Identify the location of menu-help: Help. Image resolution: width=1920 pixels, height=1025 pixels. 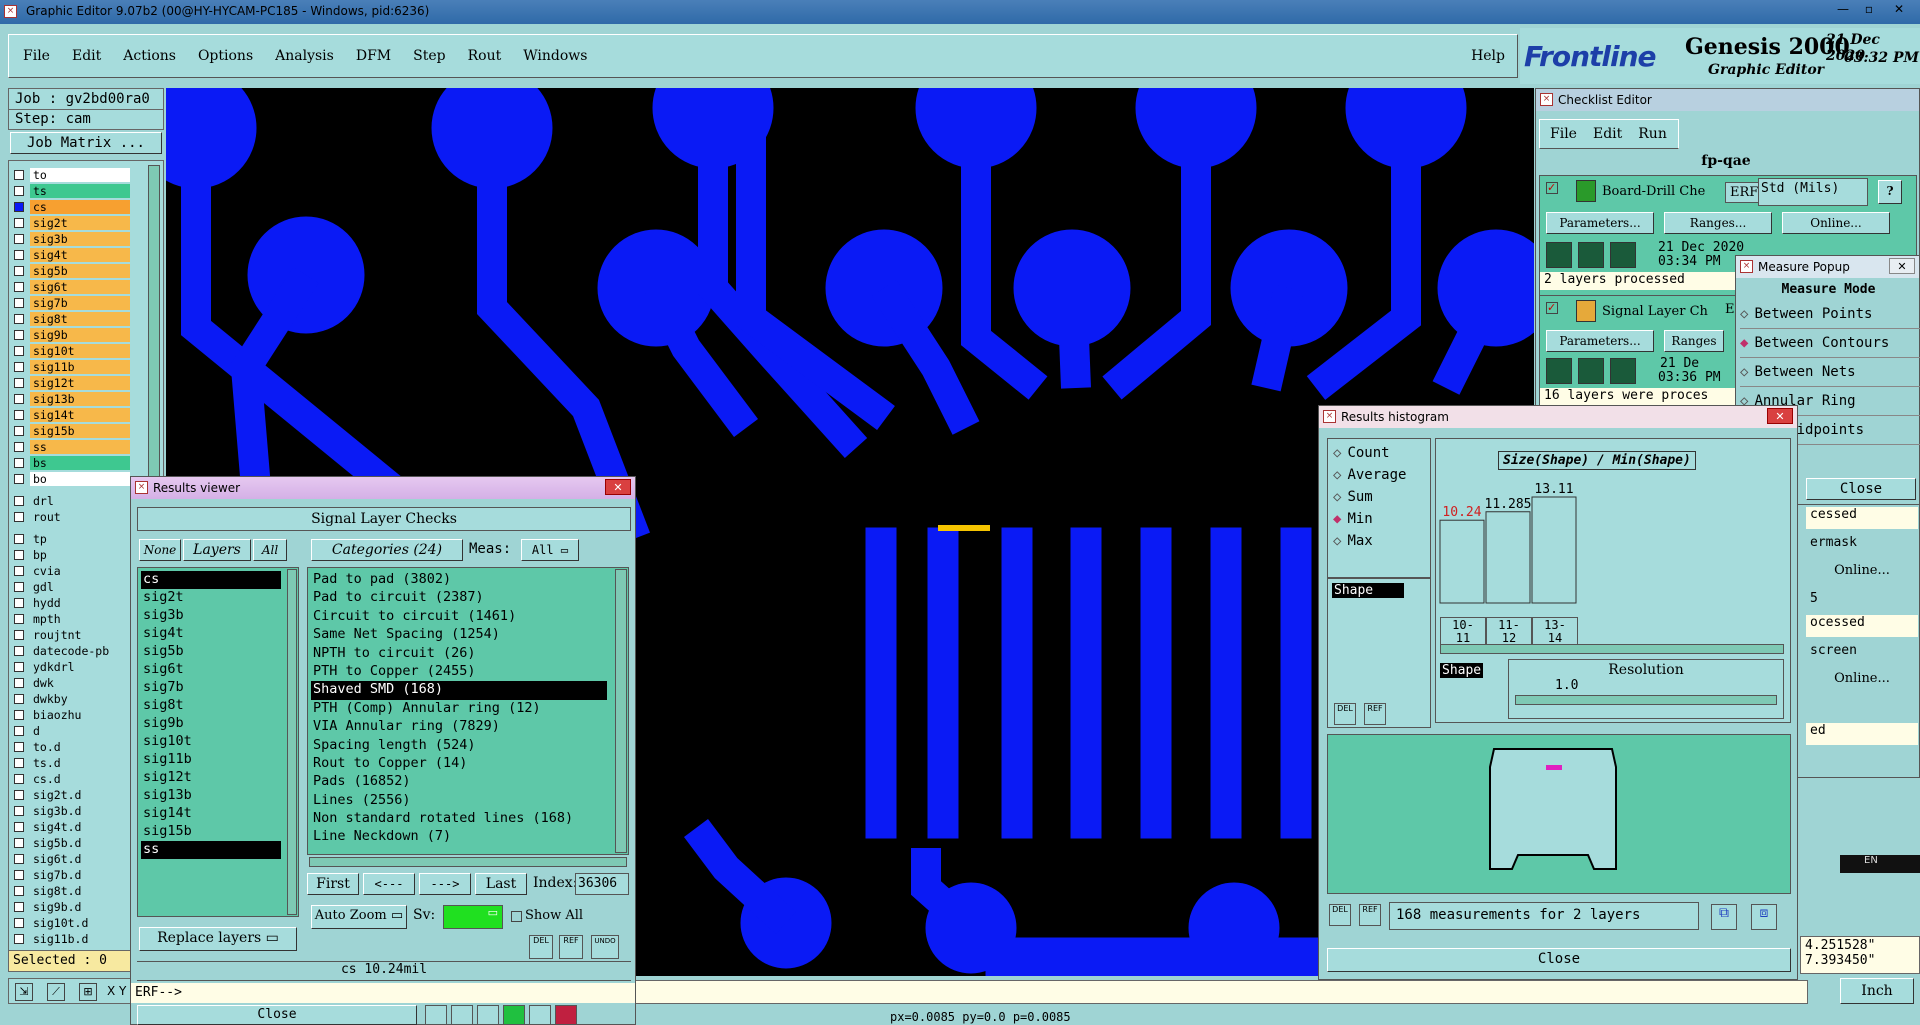
(1488, 56).